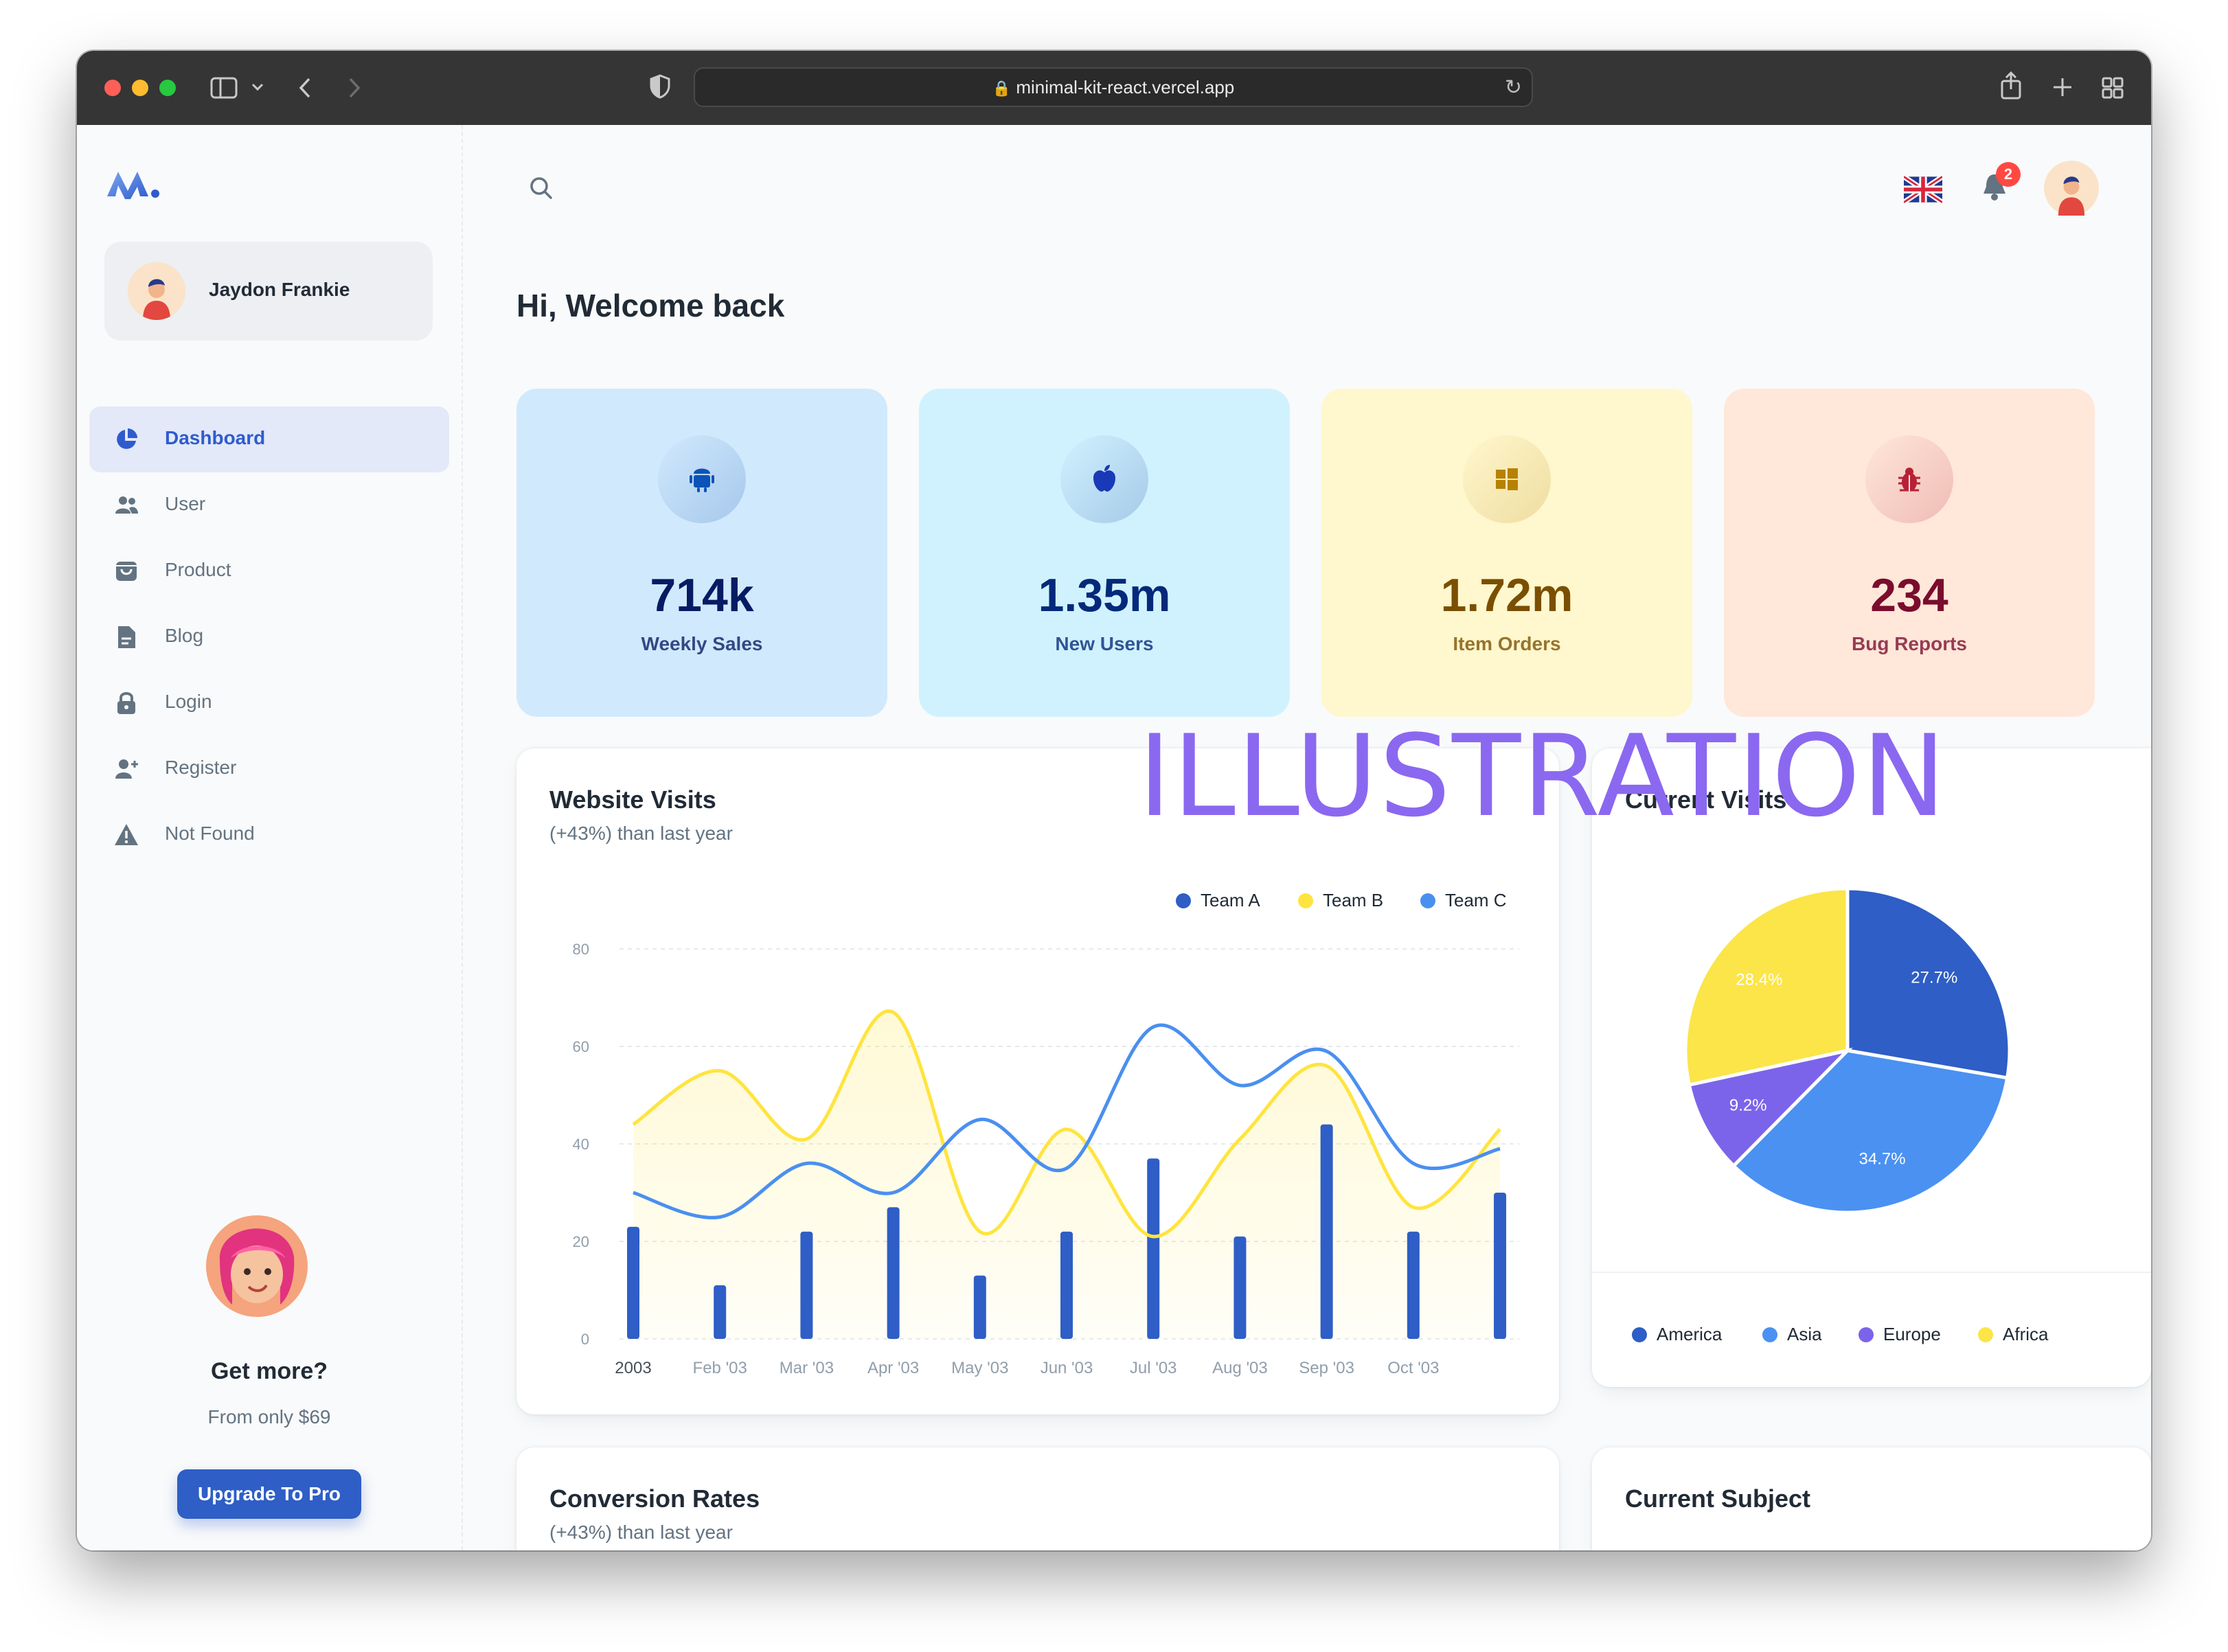 The width and height of the screenshot is (2228, 1652). What do you see at coordinates (1105, 553) in the screenshot?
I see `stat-card-new-users: 1.35m New Users` at bounding box center [1105, 553].